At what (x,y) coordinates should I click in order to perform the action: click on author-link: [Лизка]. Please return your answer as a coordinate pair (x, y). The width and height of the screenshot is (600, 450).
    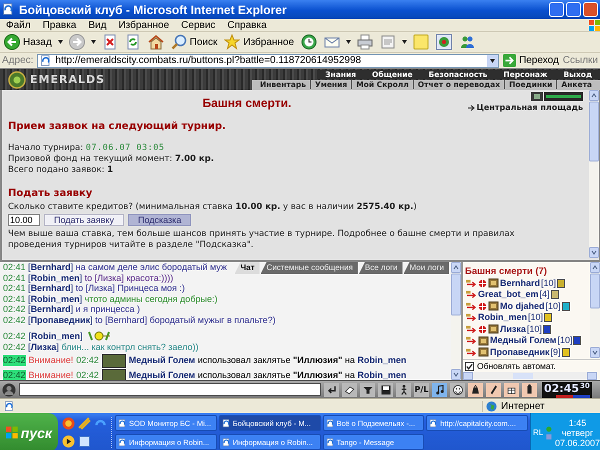
    Looking at the image, I should click on (43, 347).